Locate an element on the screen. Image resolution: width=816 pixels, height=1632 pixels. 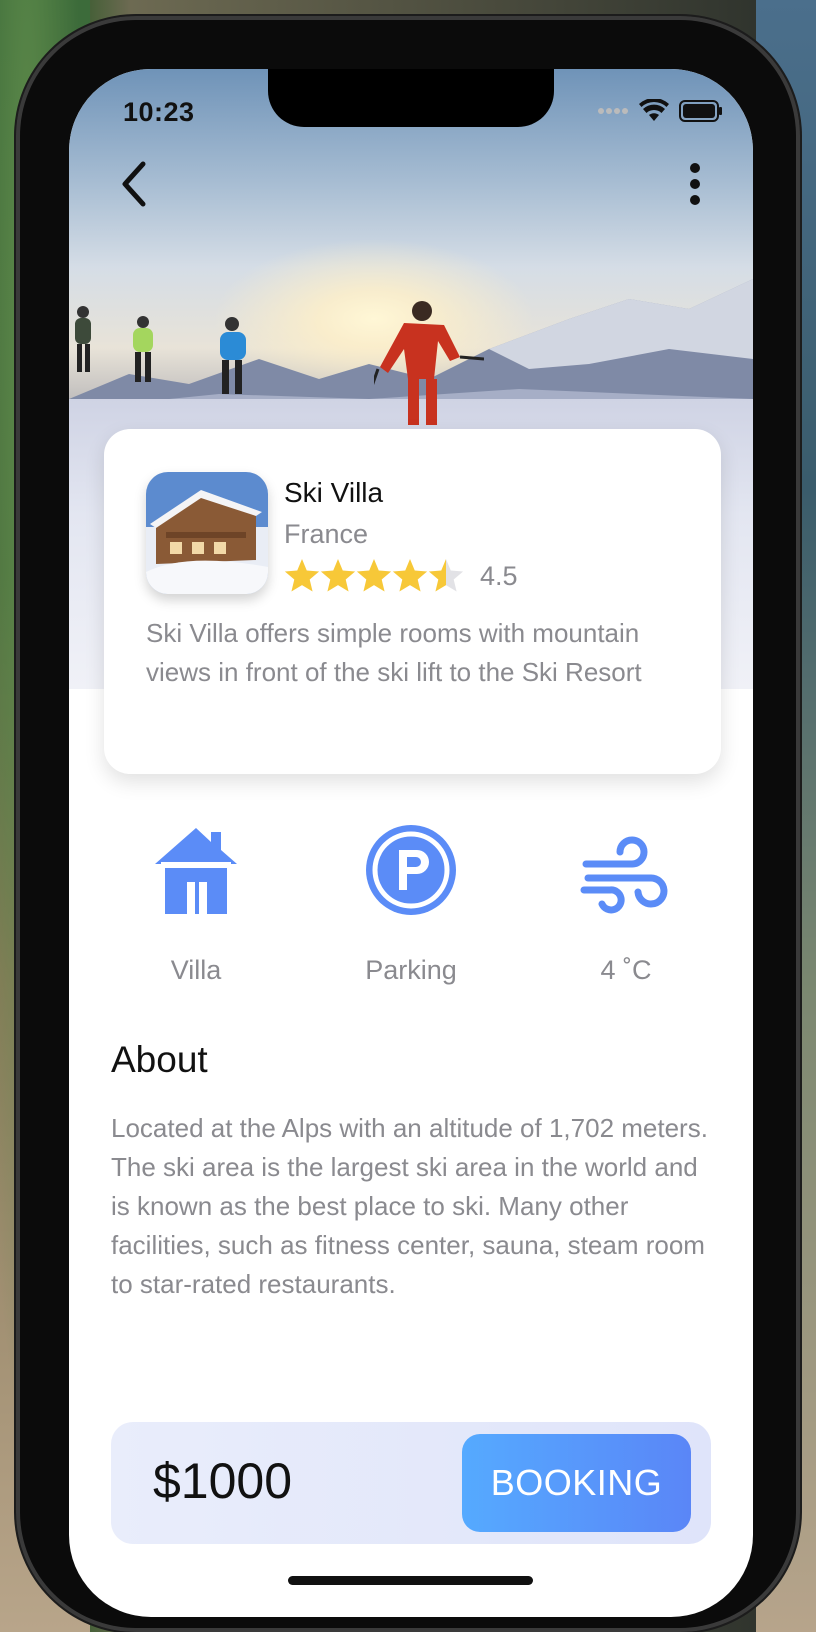
amenity-temperature: 4 ˚C is located at coordinates (626, 905).